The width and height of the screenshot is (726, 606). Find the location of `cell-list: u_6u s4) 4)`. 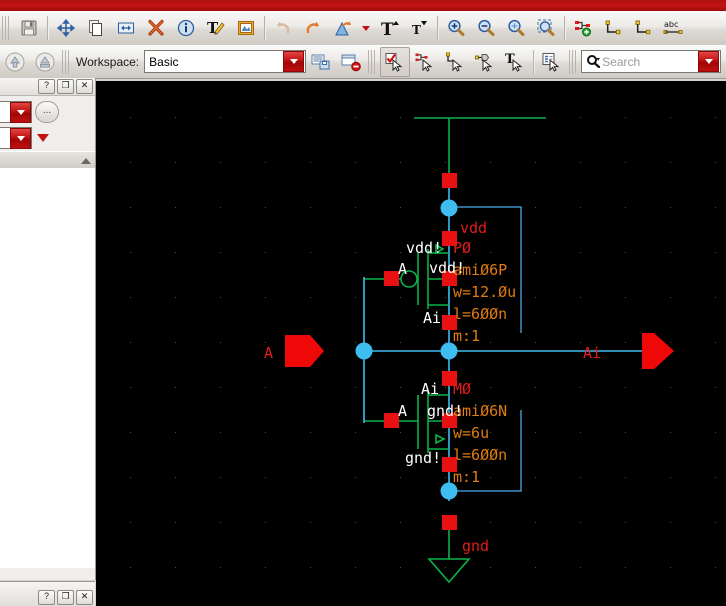

cell-list: u_6u s4) 4) is located at coordinates (47, 368).